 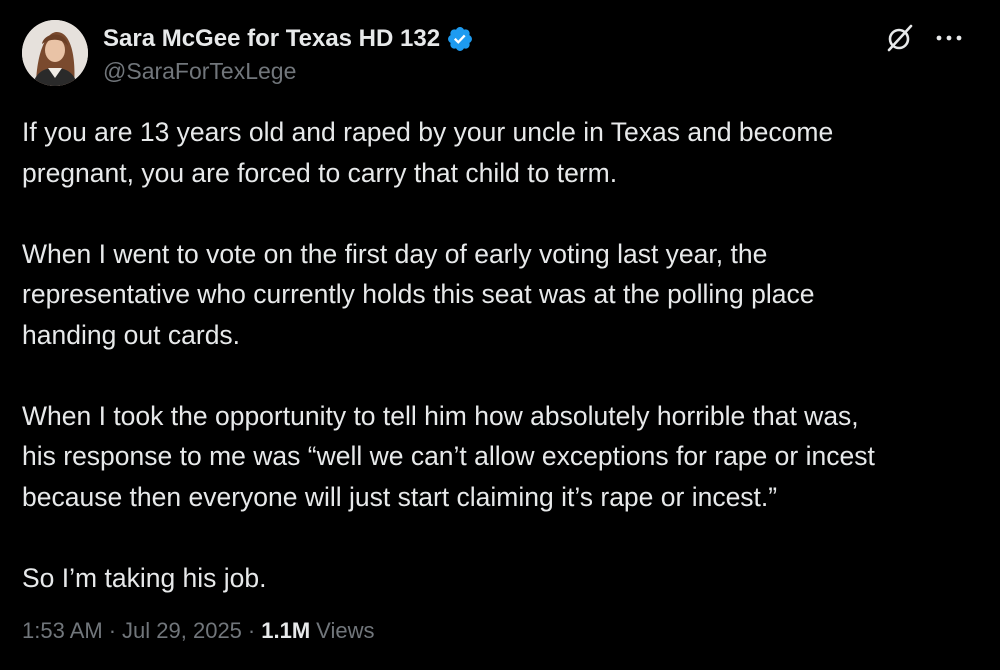 I want to click on verified-badge-icon, so click(x=460, y=39).